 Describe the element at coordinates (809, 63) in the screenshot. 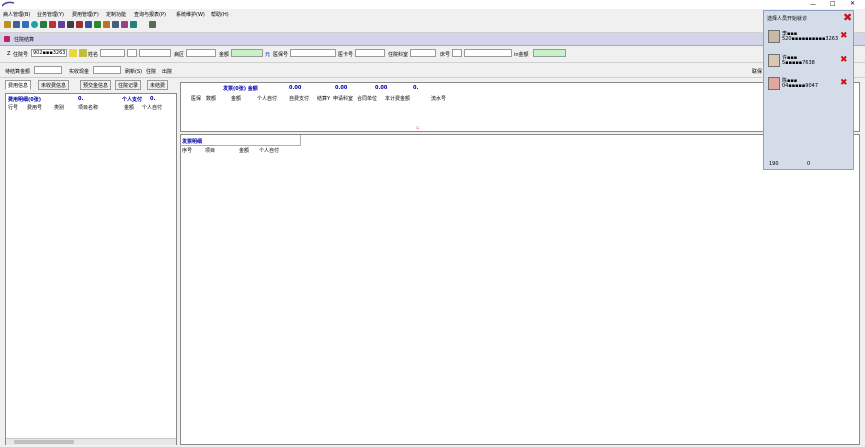

I see `person-item: 许▪▪▪ 5▪▪▪▪▪7638 ✖` at that location.